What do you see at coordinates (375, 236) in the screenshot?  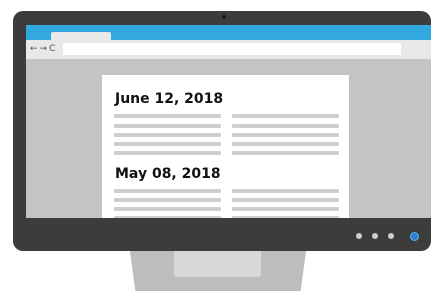 I see `brightness-button` at bounding box center [375, 236].